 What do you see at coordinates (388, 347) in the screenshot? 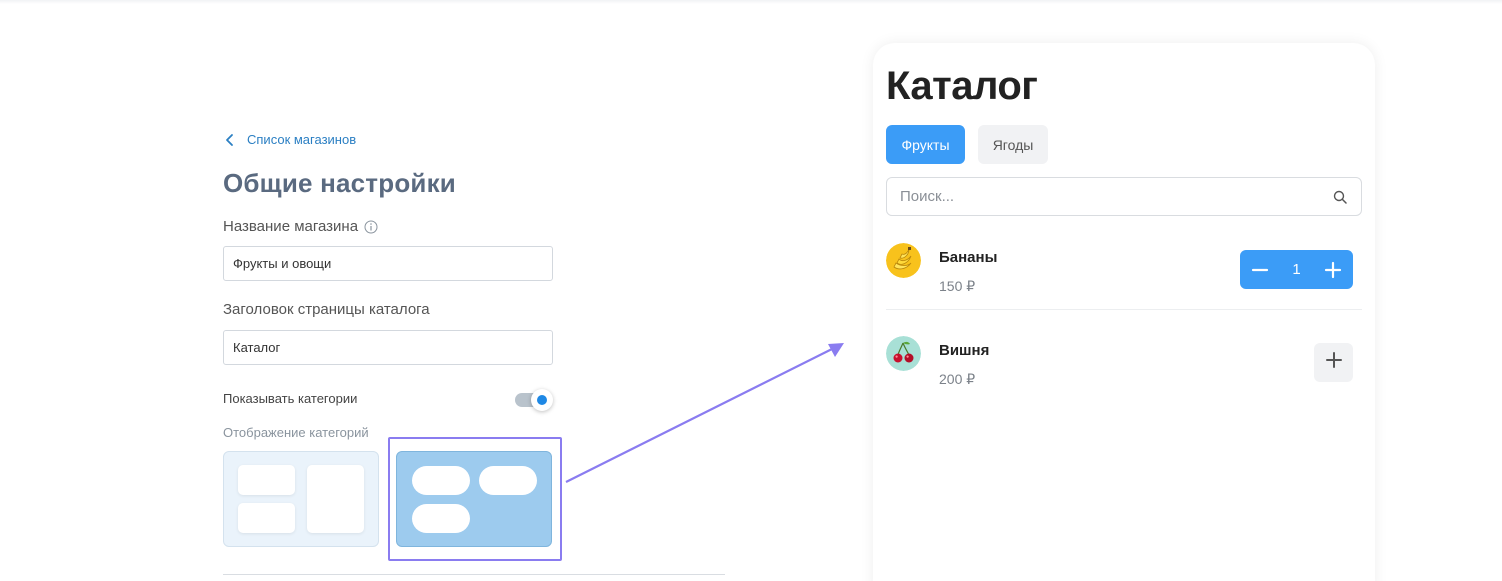
I see `catalog-title-input` at bounding box center [388, 347].